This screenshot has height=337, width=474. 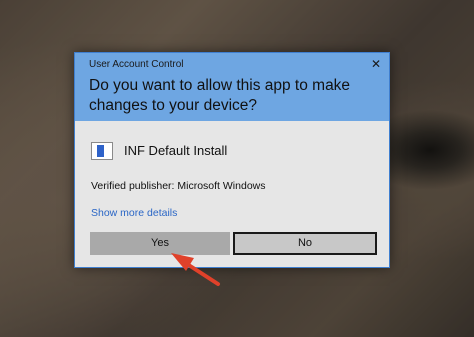 I want to click on no-button: No, so click(x=305, y=243).